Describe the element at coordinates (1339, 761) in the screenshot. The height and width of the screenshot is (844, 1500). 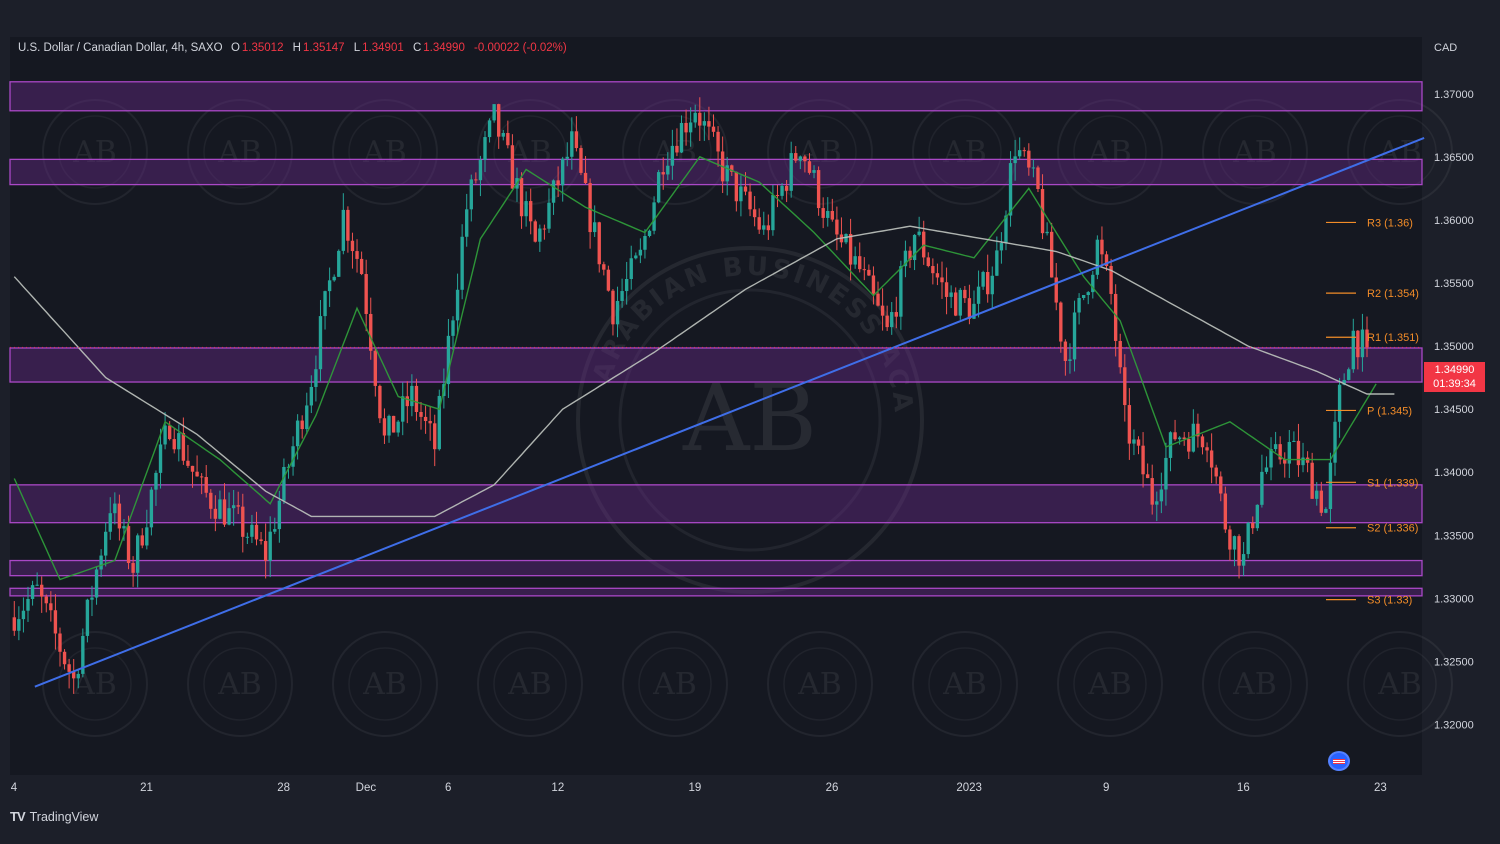
I see `us-flag-event-icon` at that location.